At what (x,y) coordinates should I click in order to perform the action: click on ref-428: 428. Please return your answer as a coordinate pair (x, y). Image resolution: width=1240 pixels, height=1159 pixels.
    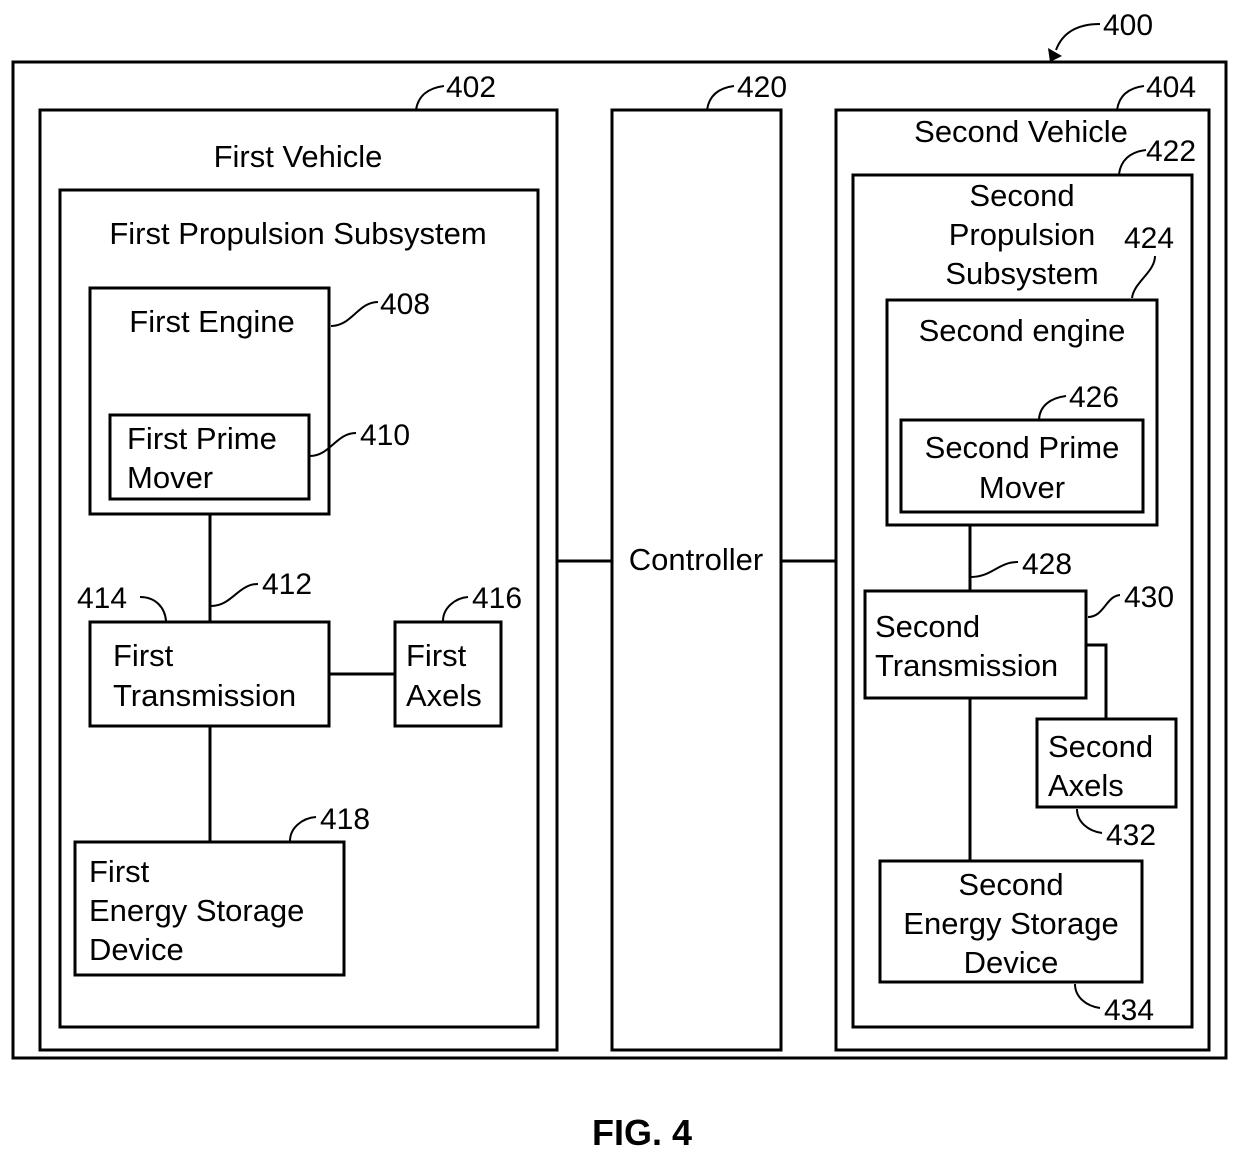
    Looking at the image, I should click on (1047, 564).